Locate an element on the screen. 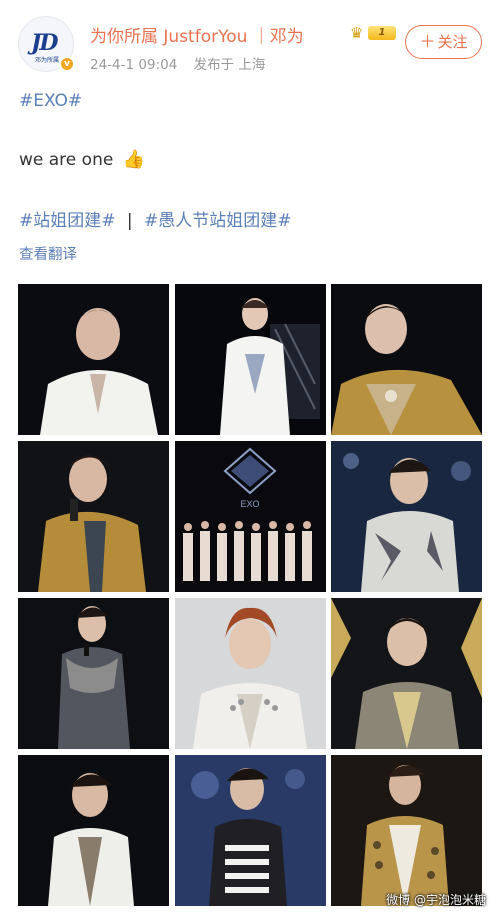 The width and height of the screenshot is (500, 914). grid-image-5: EXO is located at coordinates (250, 516).